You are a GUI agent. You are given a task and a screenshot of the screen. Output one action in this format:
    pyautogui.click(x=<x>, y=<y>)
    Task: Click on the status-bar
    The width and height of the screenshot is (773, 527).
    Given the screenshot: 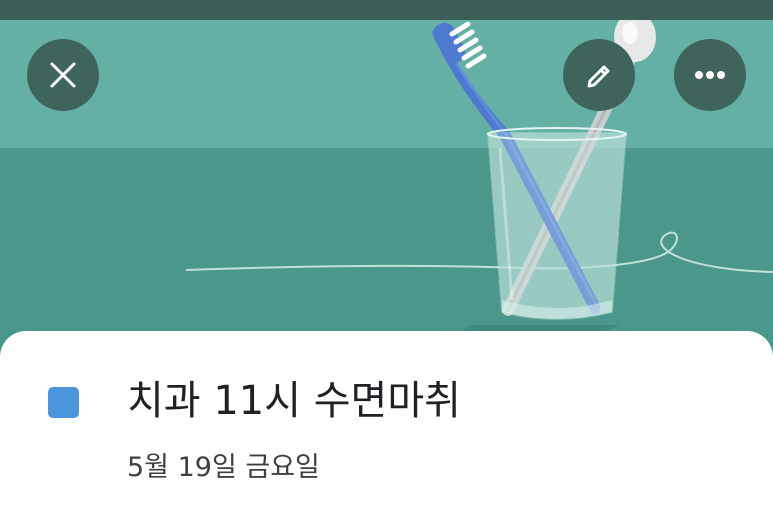 What is the action you would take?
    pyautogui.click(x=386, y=10)
    